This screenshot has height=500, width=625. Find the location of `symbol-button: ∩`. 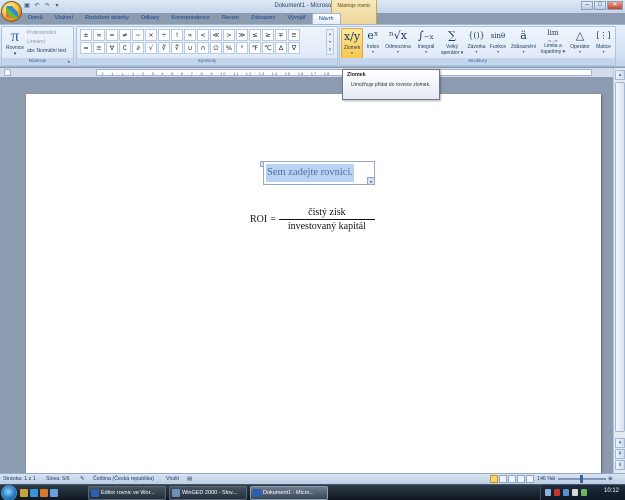

symbol-button: ∩ is located at coordinates (203, 48).